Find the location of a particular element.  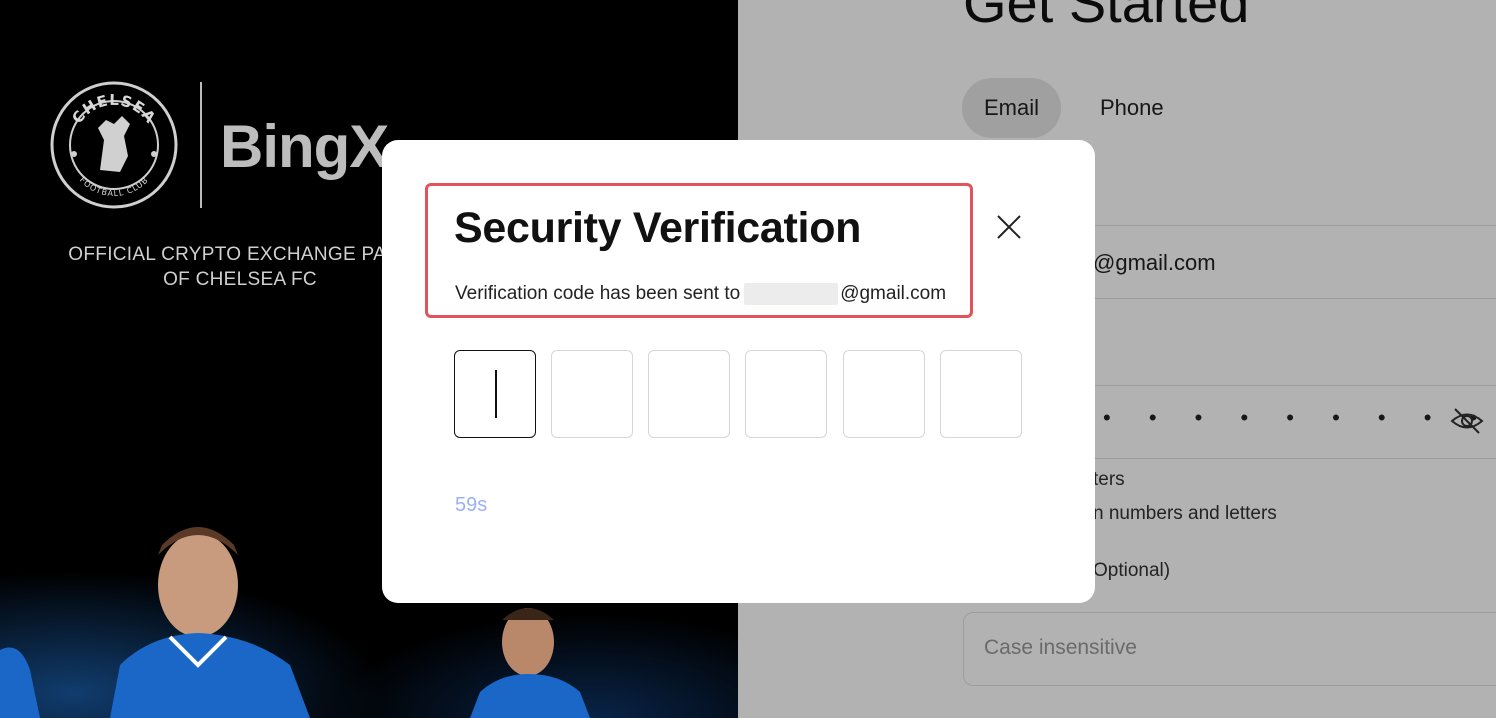

bingx-logo: BingX is located at coordinates (304, 146).